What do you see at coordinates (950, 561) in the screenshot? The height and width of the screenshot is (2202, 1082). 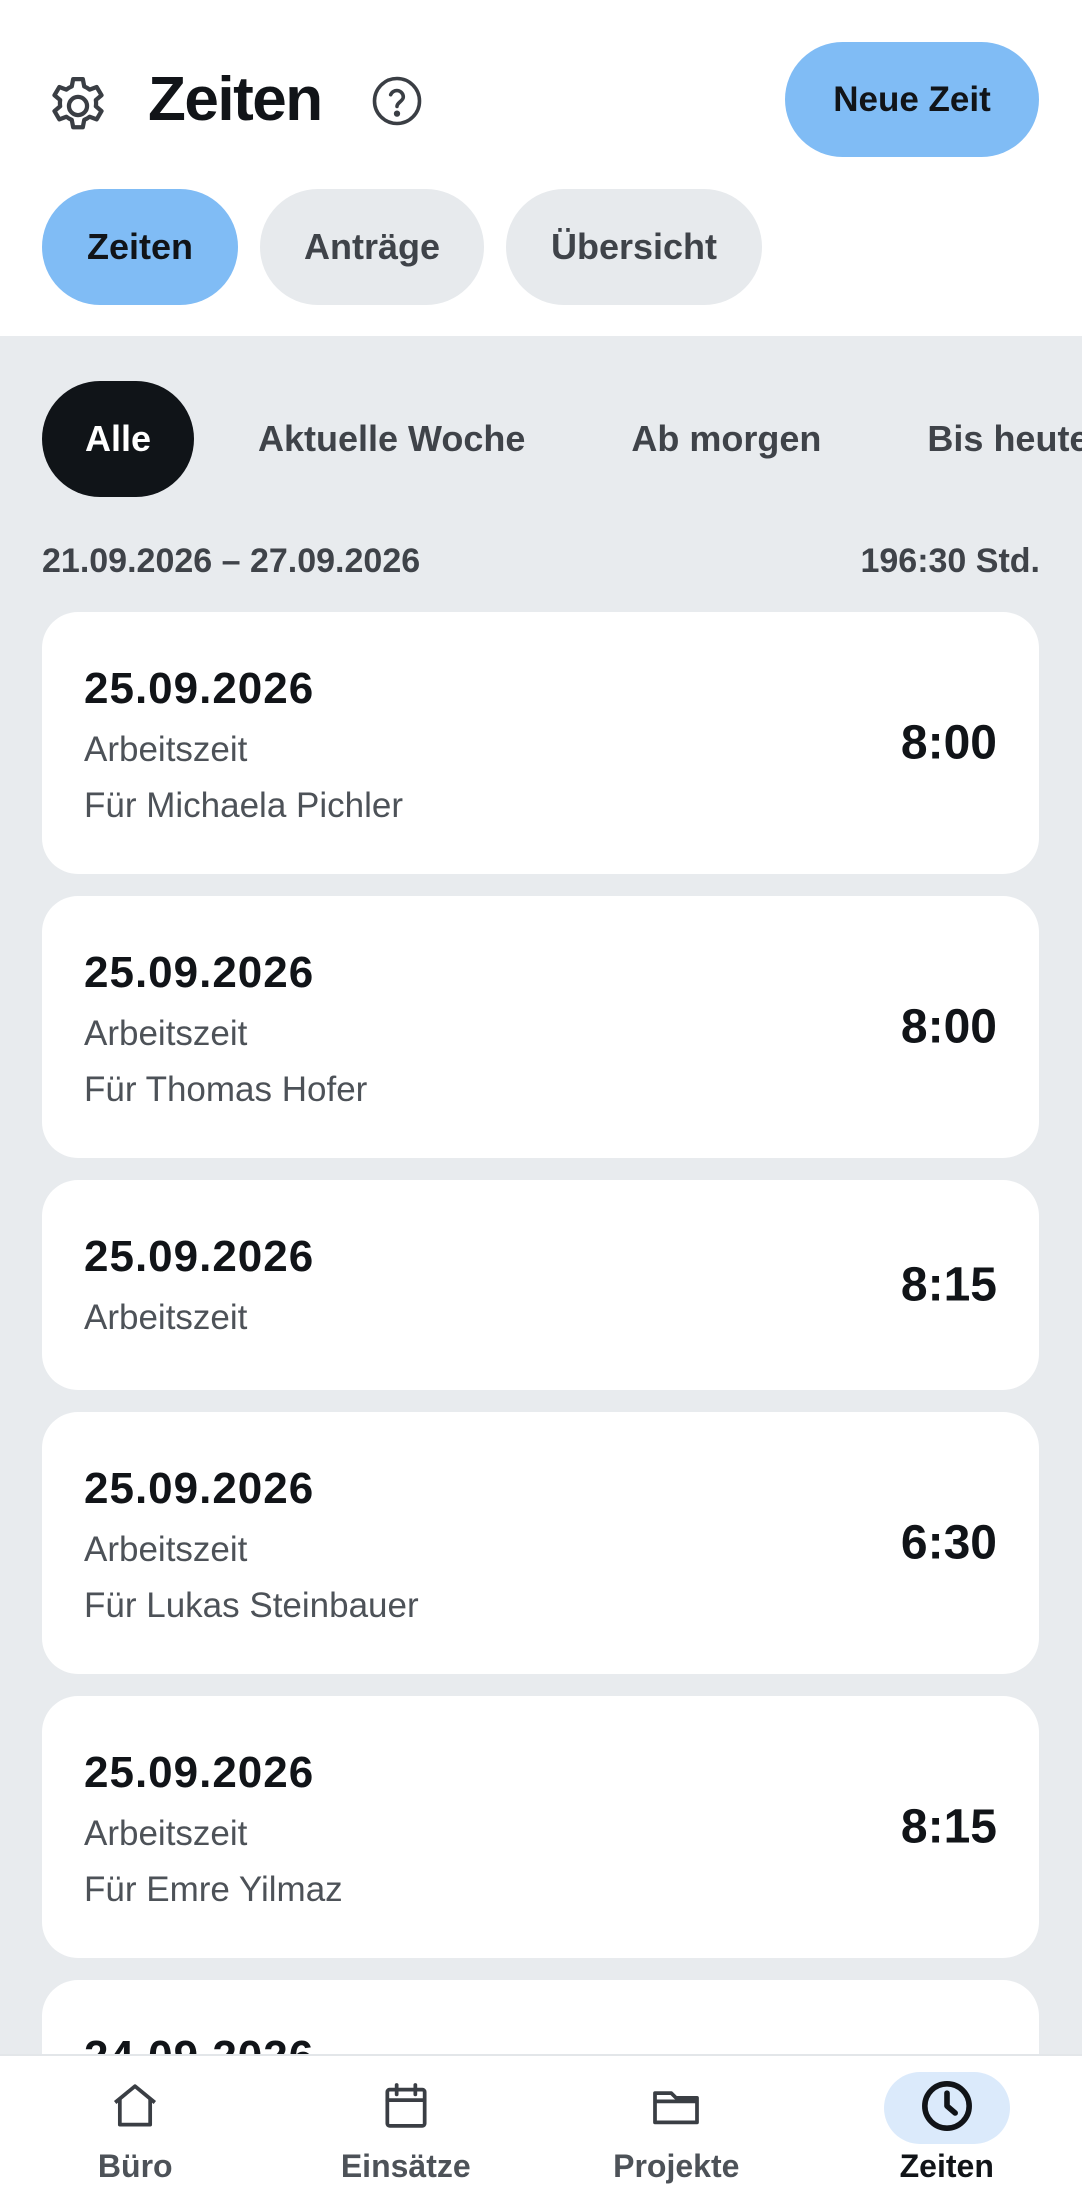 I see `total-hours: 196:30 Std.` at bounding box center [950, 561].